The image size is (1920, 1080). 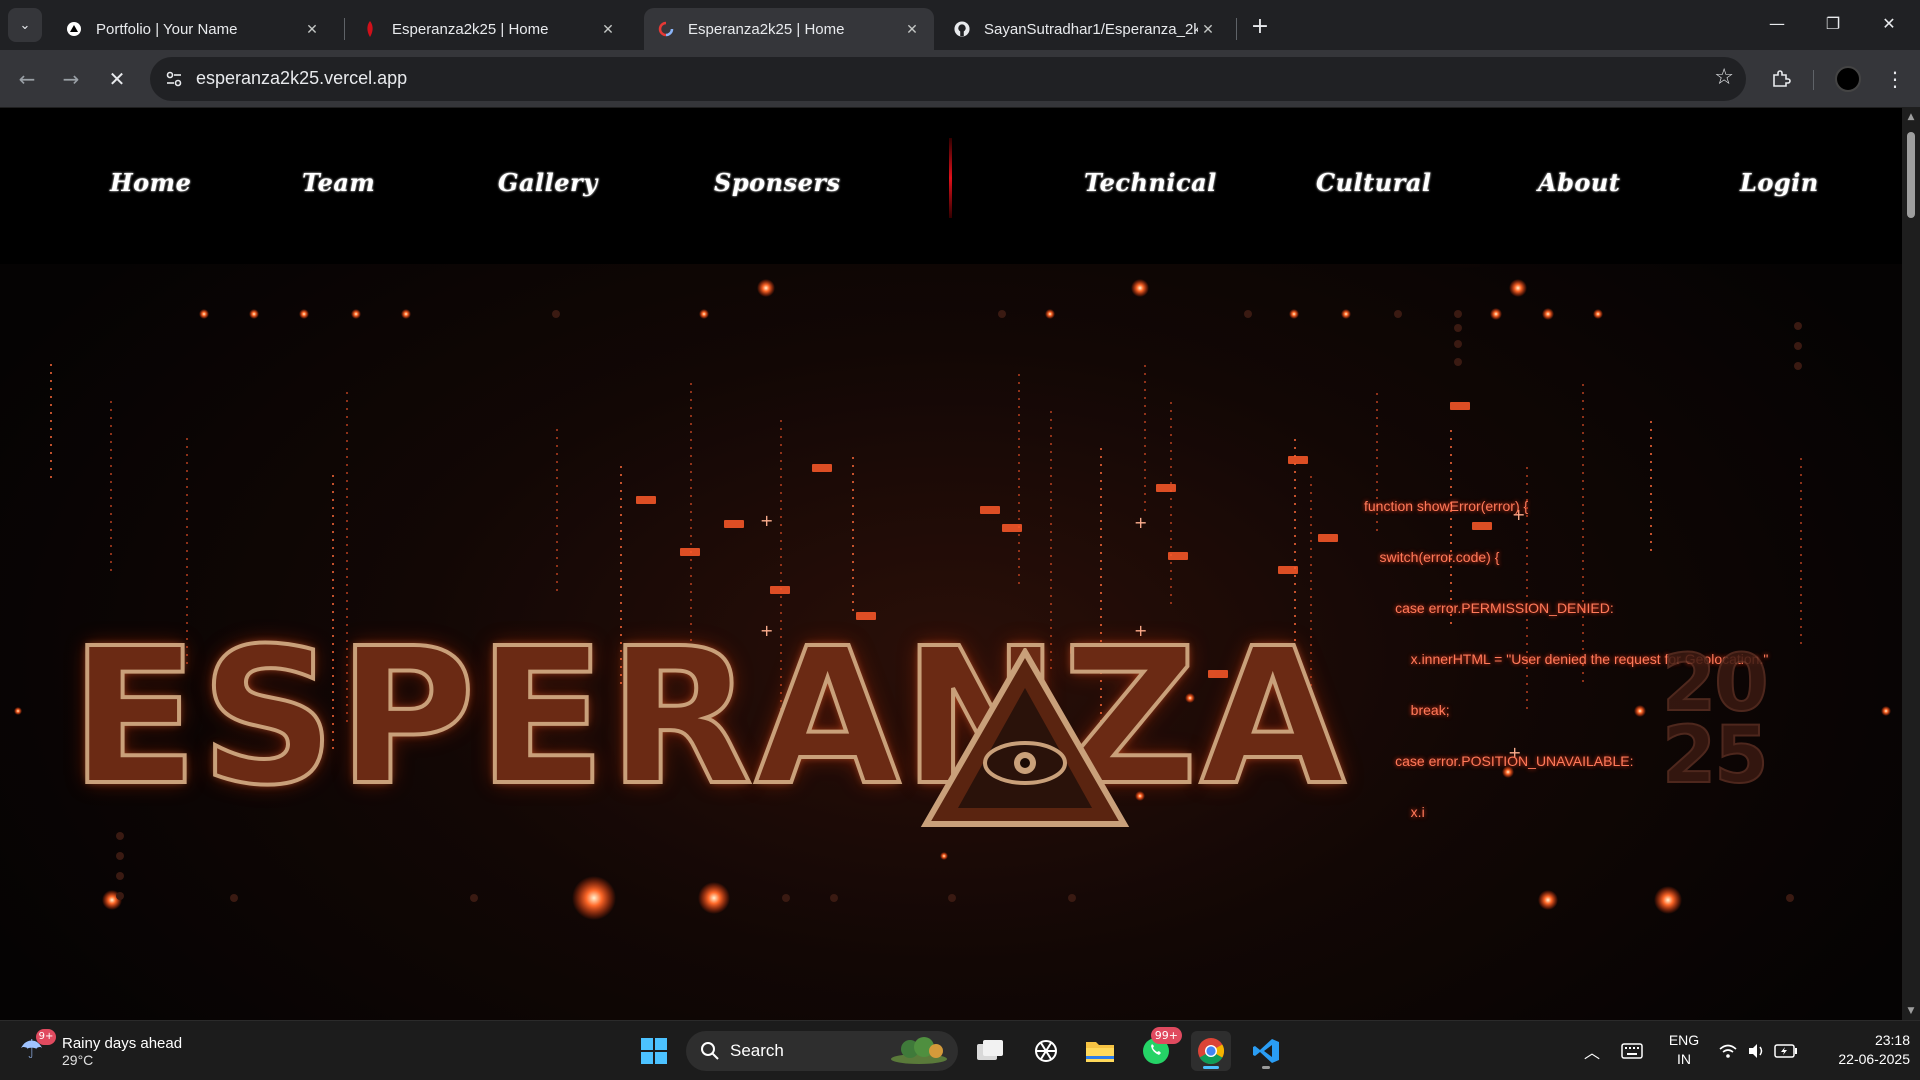 What do you see at coordinates (948, 79) in the screenshot?
I see `address-bar: esperanza2k25.vercel.app ☆` at bounding box center [948, 79].